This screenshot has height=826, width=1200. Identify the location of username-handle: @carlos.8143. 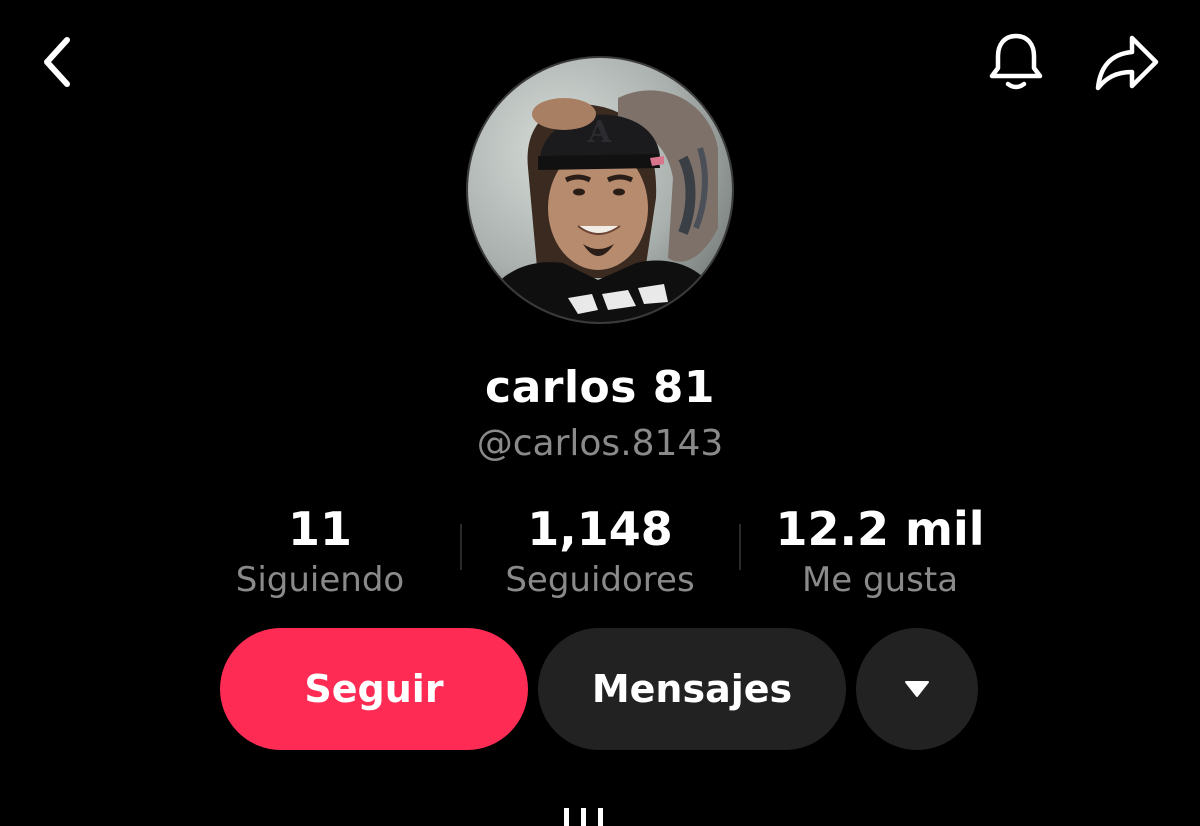
(600, 443).